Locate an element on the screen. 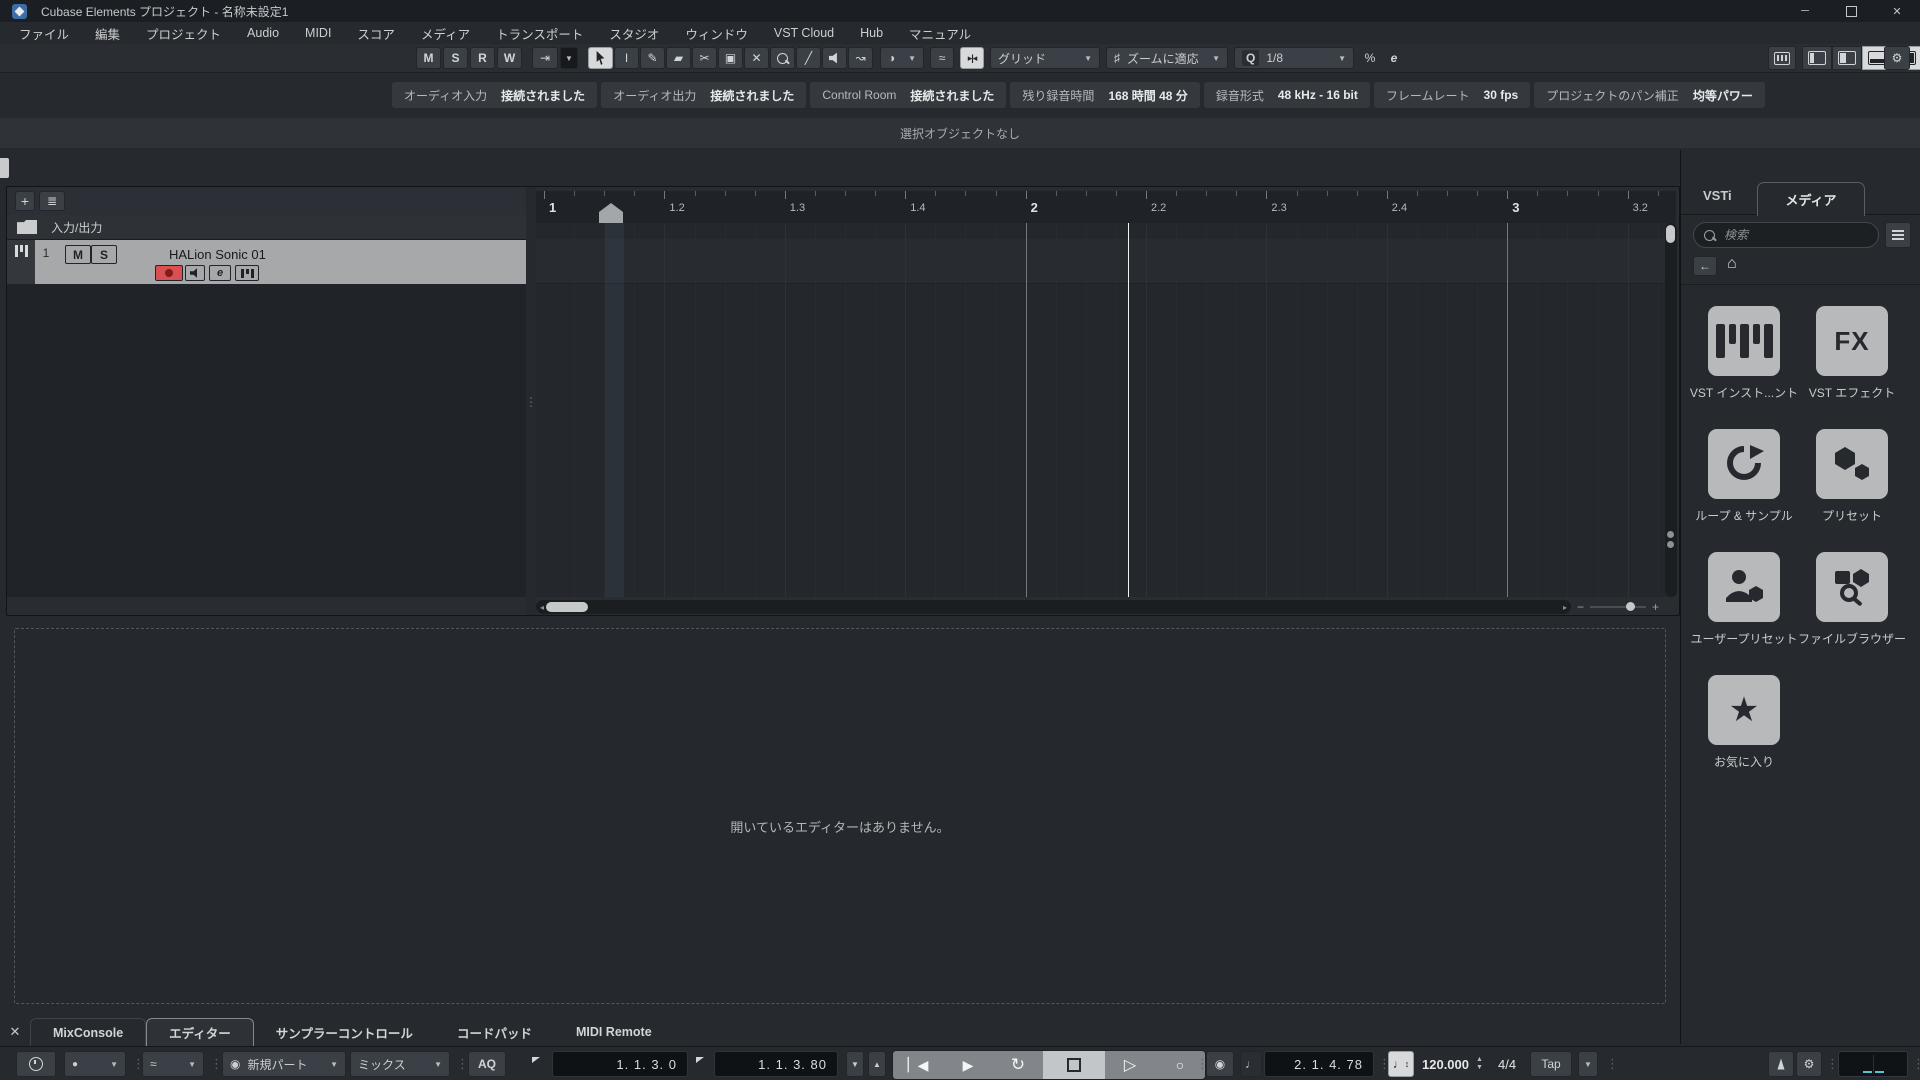  media-tile-vst-effects: FX is located at coordinates (1852, 341).